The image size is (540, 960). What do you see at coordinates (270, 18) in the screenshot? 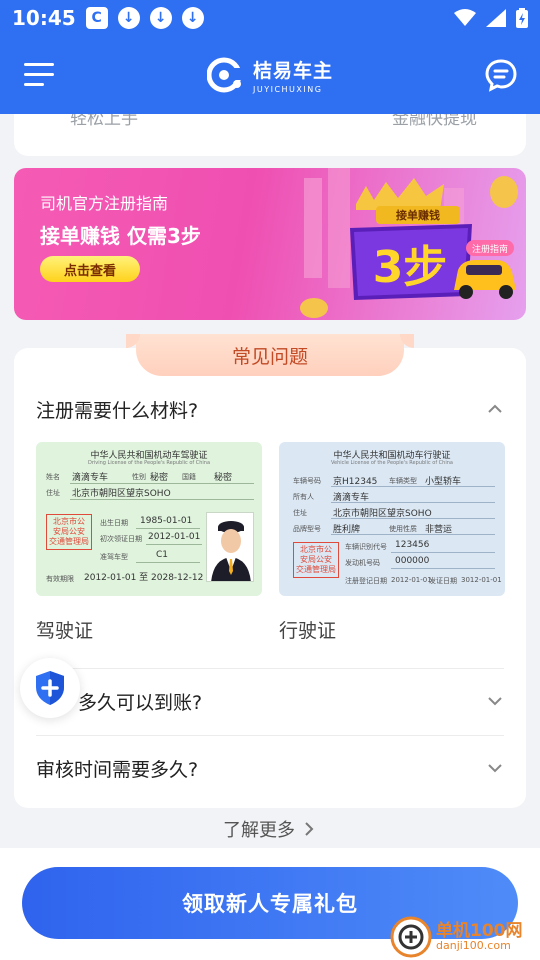
I see `status-bar: 10:45 C ↓ ↓ ↓` at bounding box center [270, 18].